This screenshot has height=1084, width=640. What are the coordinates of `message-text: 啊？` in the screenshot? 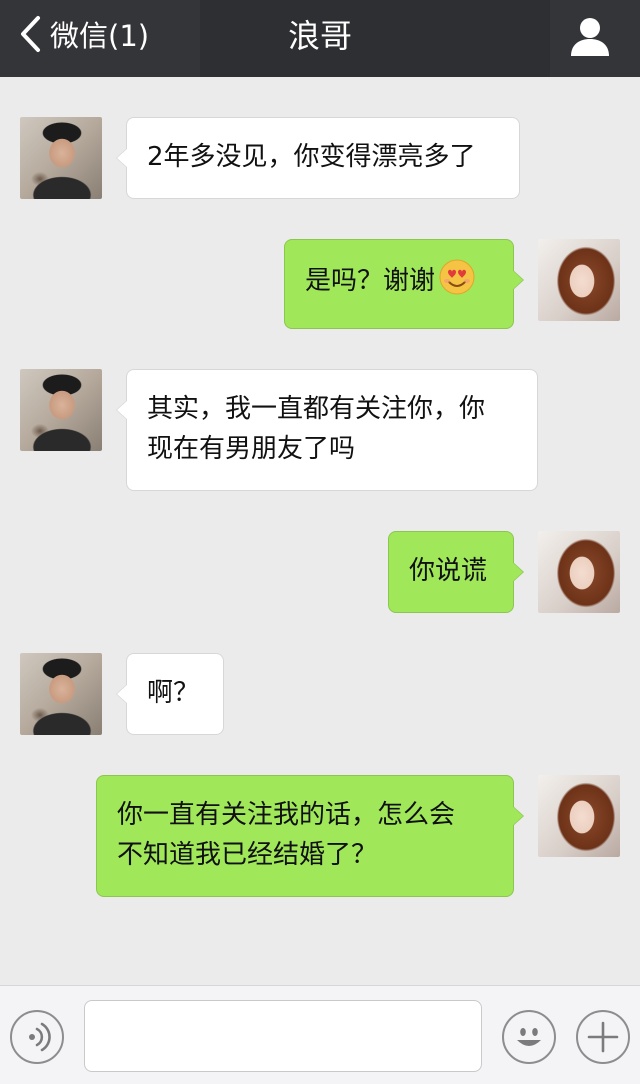 It's located at (173, 693).